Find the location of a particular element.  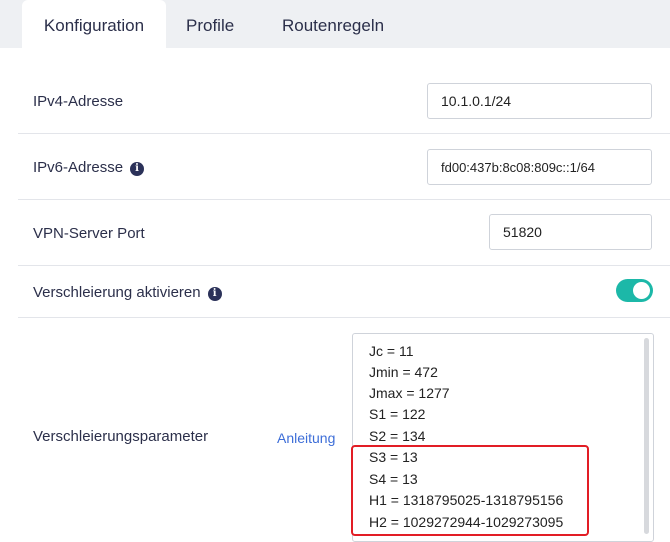

param-line: Jc = 11 is located at coordinates (391, 351).